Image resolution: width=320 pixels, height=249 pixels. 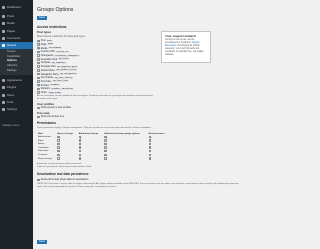 What do you see at coordinates (16, 87) in the screenshot?
I see `sidebar-item-plugins: Plugins` at bounding box center [16, 87].